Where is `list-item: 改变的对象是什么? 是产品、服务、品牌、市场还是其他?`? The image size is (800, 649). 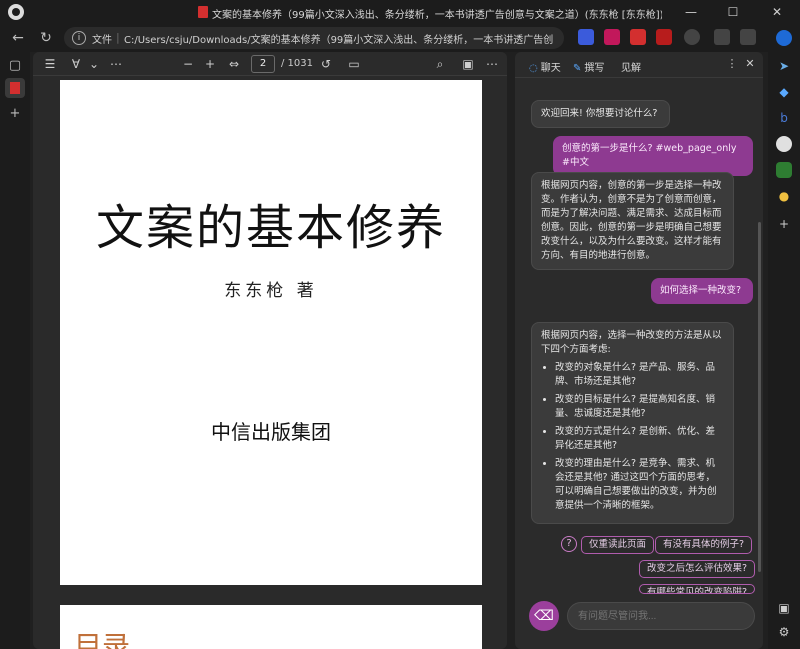
list-item: 改变的对象是什么? 是产品、服务、品牌、市场还是其他? is located at coordinates (639, 375).